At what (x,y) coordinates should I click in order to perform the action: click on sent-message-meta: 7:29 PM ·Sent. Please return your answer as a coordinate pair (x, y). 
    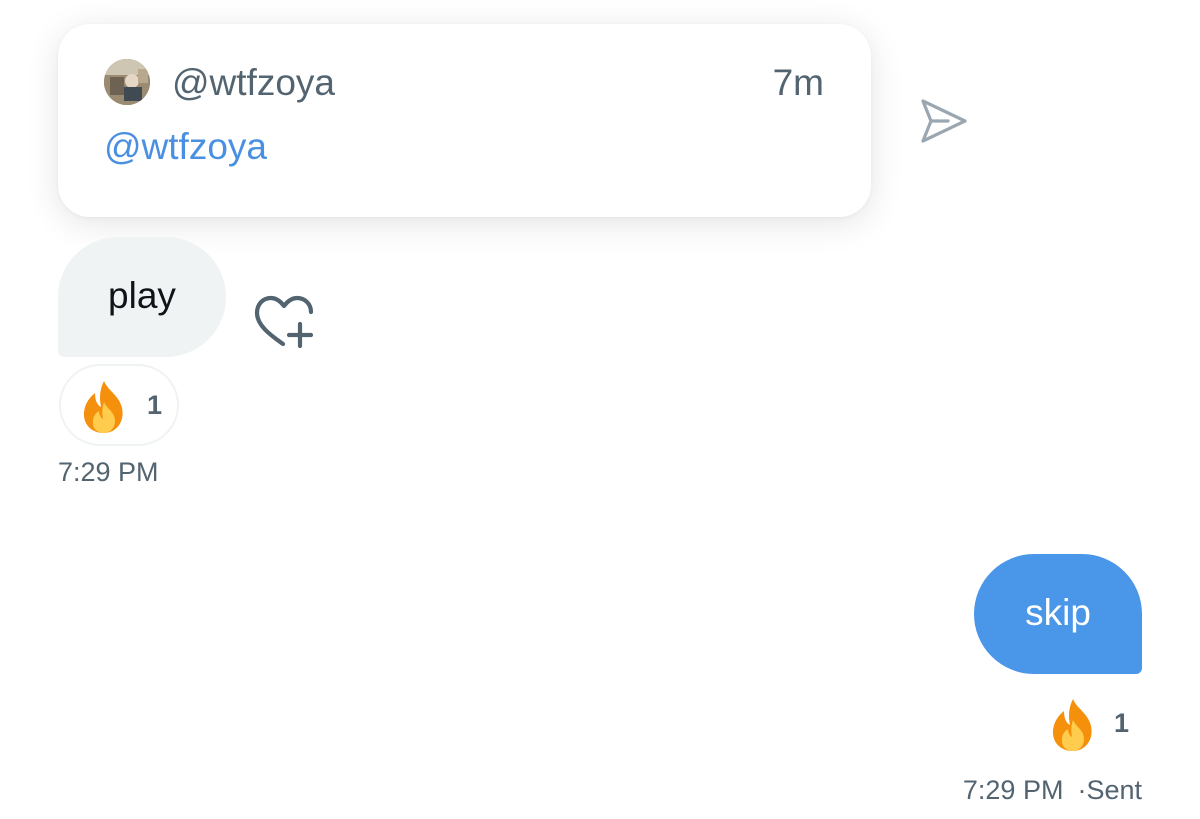
    Looking at the image, I should click on (1052, 790).